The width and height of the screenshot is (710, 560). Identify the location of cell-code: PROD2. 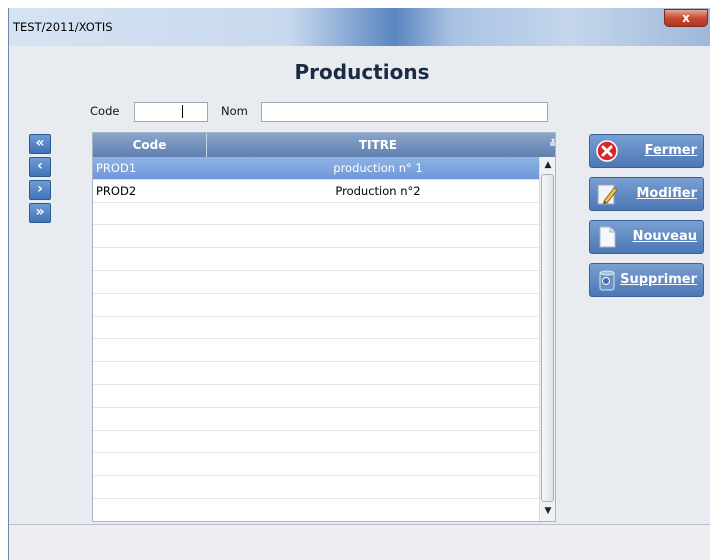
(116, 190).